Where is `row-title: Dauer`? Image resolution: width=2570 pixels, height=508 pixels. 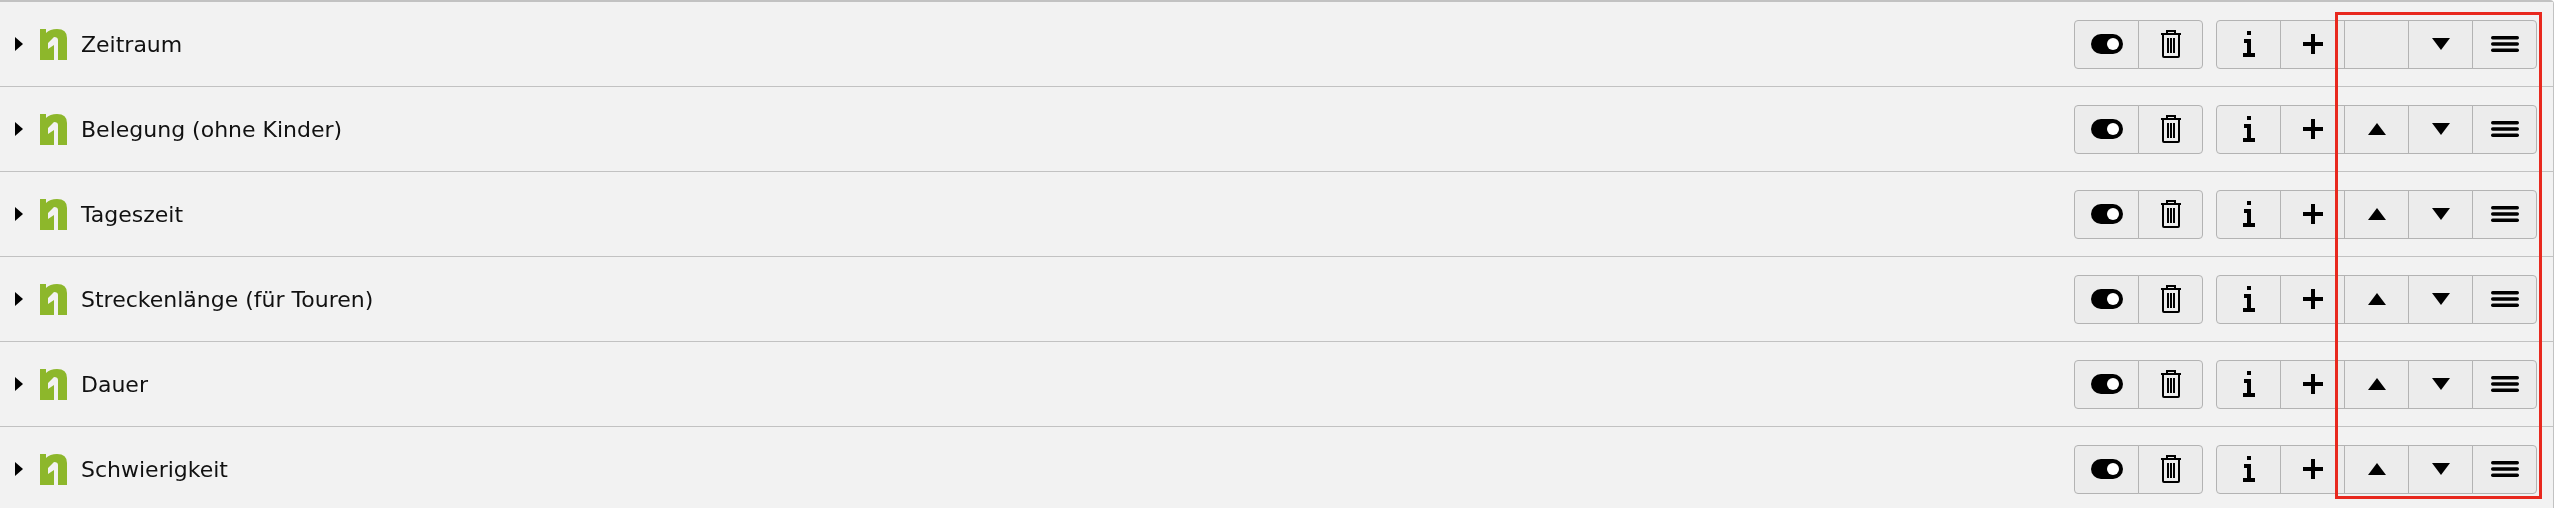
row-title: Dauer is located at coordinates (114, 384).